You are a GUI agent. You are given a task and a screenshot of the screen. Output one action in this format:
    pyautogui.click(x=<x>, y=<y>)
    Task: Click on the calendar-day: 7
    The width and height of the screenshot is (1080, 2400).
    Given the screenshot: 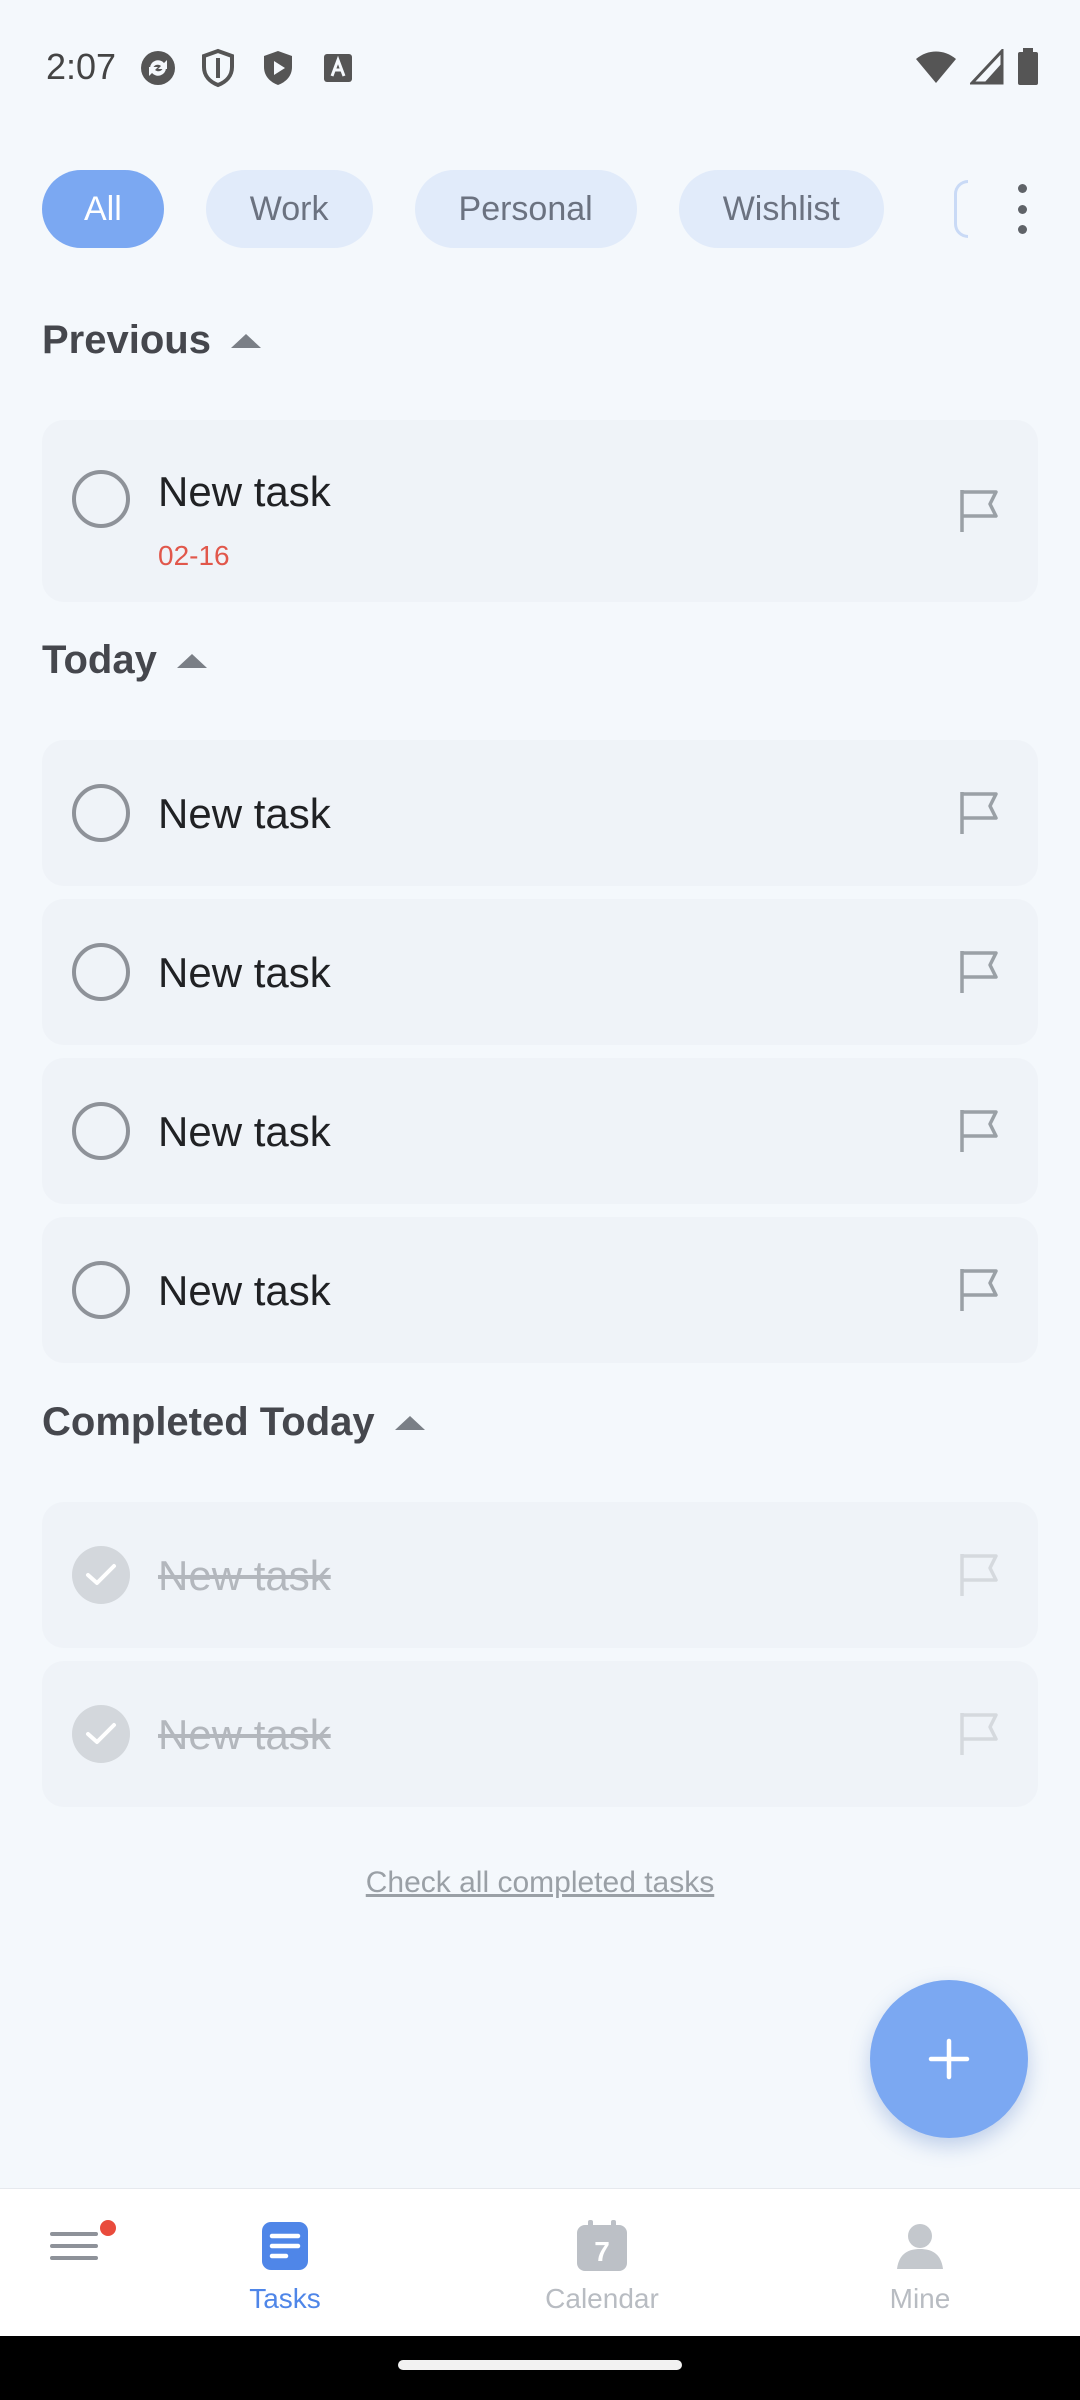 What is the action you would take?
    pyautogui.click(x=602, y=2251)
    